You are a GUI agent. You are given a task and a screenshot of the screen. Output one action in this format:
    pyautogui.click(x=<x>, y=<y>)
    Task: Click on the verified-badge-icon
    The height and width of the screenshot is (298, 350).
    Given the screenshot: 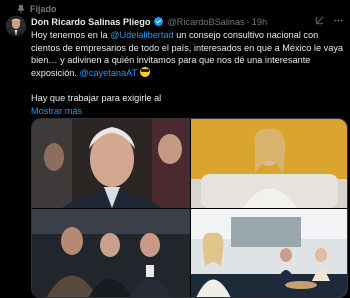 What is the action you would take?
    pyautogui.click(x=159, y=21)
    